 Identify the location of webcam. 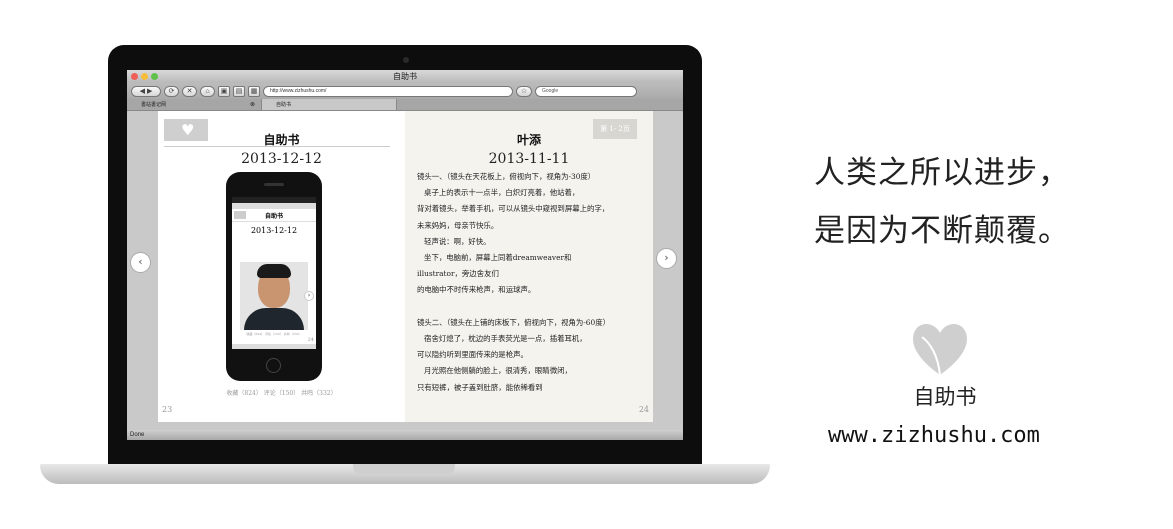
(406, 60).